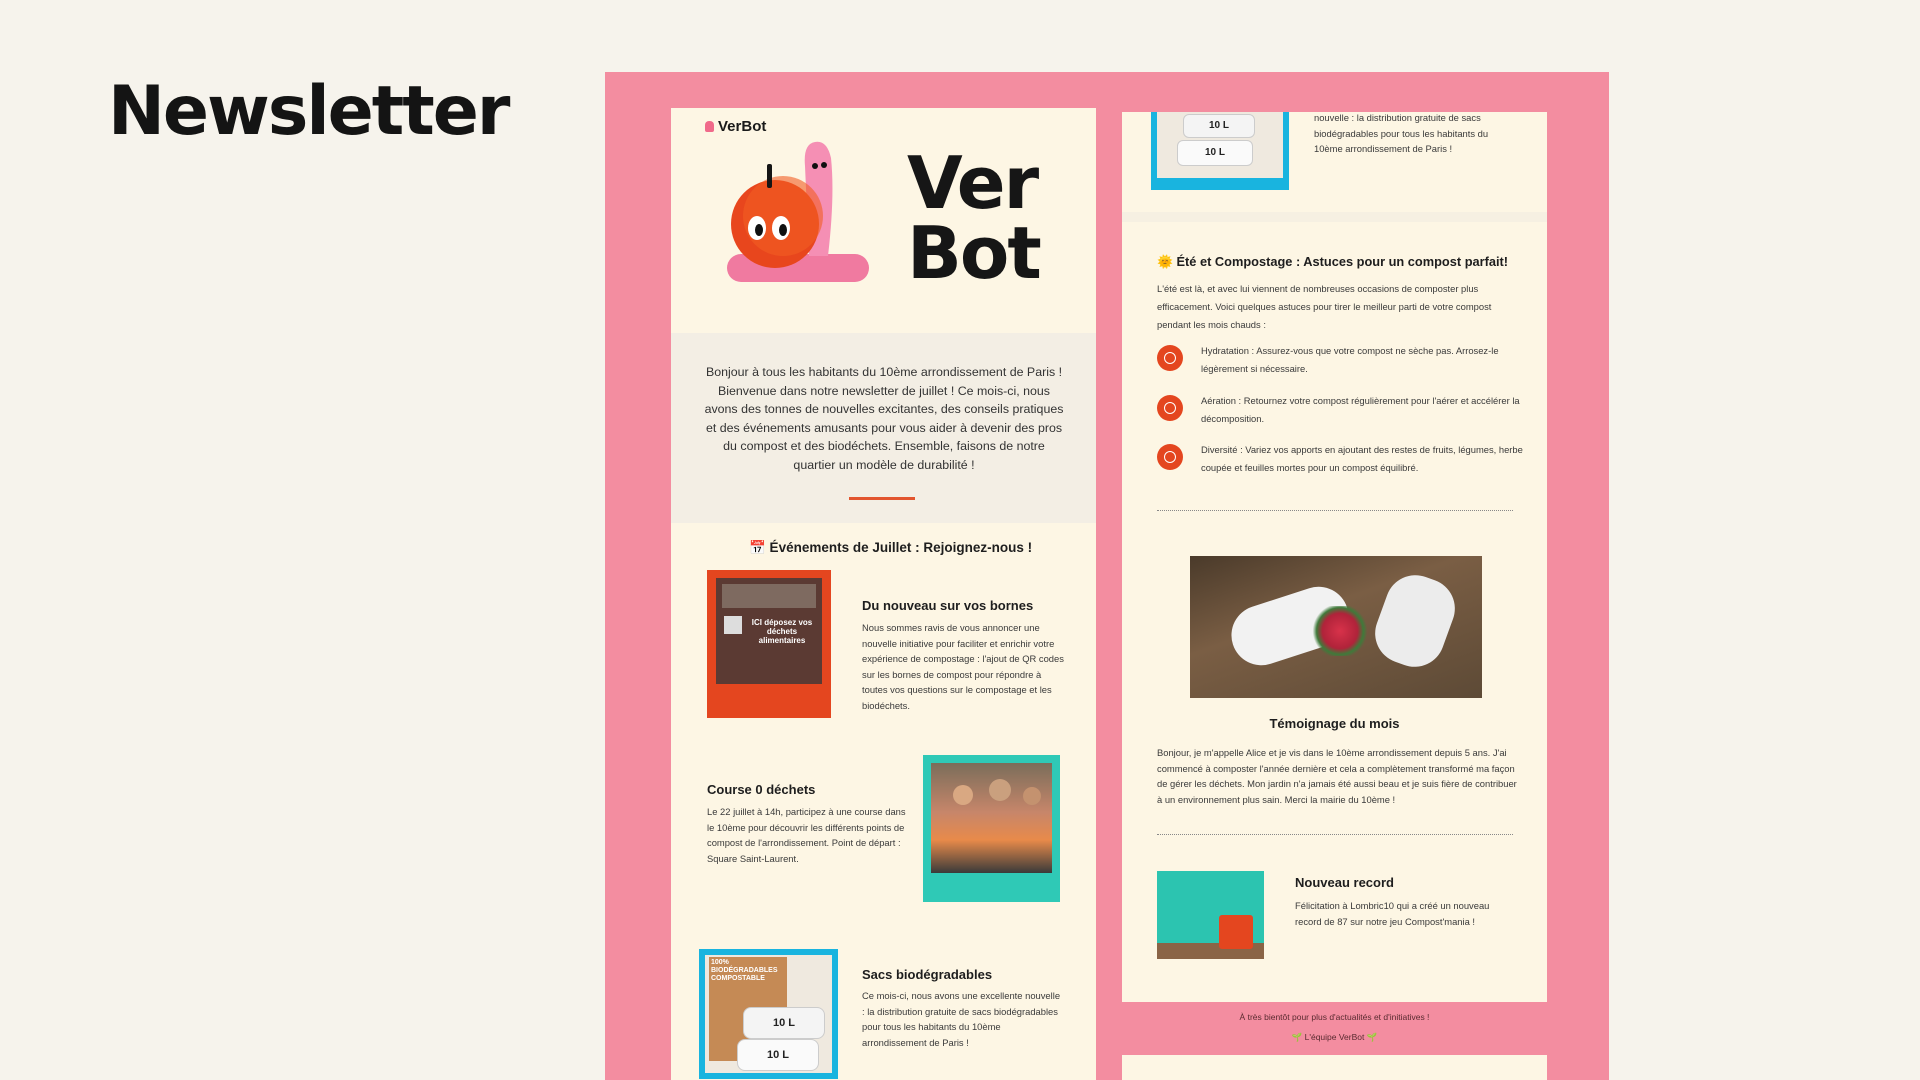  I want to click on event-title: Course 0 déchets, so click(761, 789).